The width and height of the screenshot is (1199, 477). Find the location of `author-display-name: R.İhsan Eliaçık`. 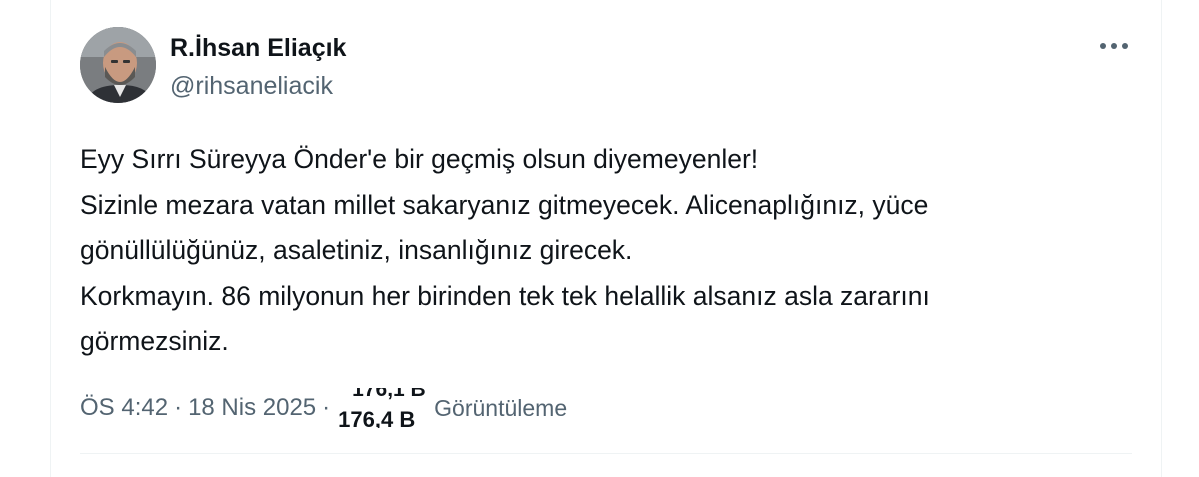

author-display-name: R.İhsan Eliaçık is located at coordinates (258, 48).